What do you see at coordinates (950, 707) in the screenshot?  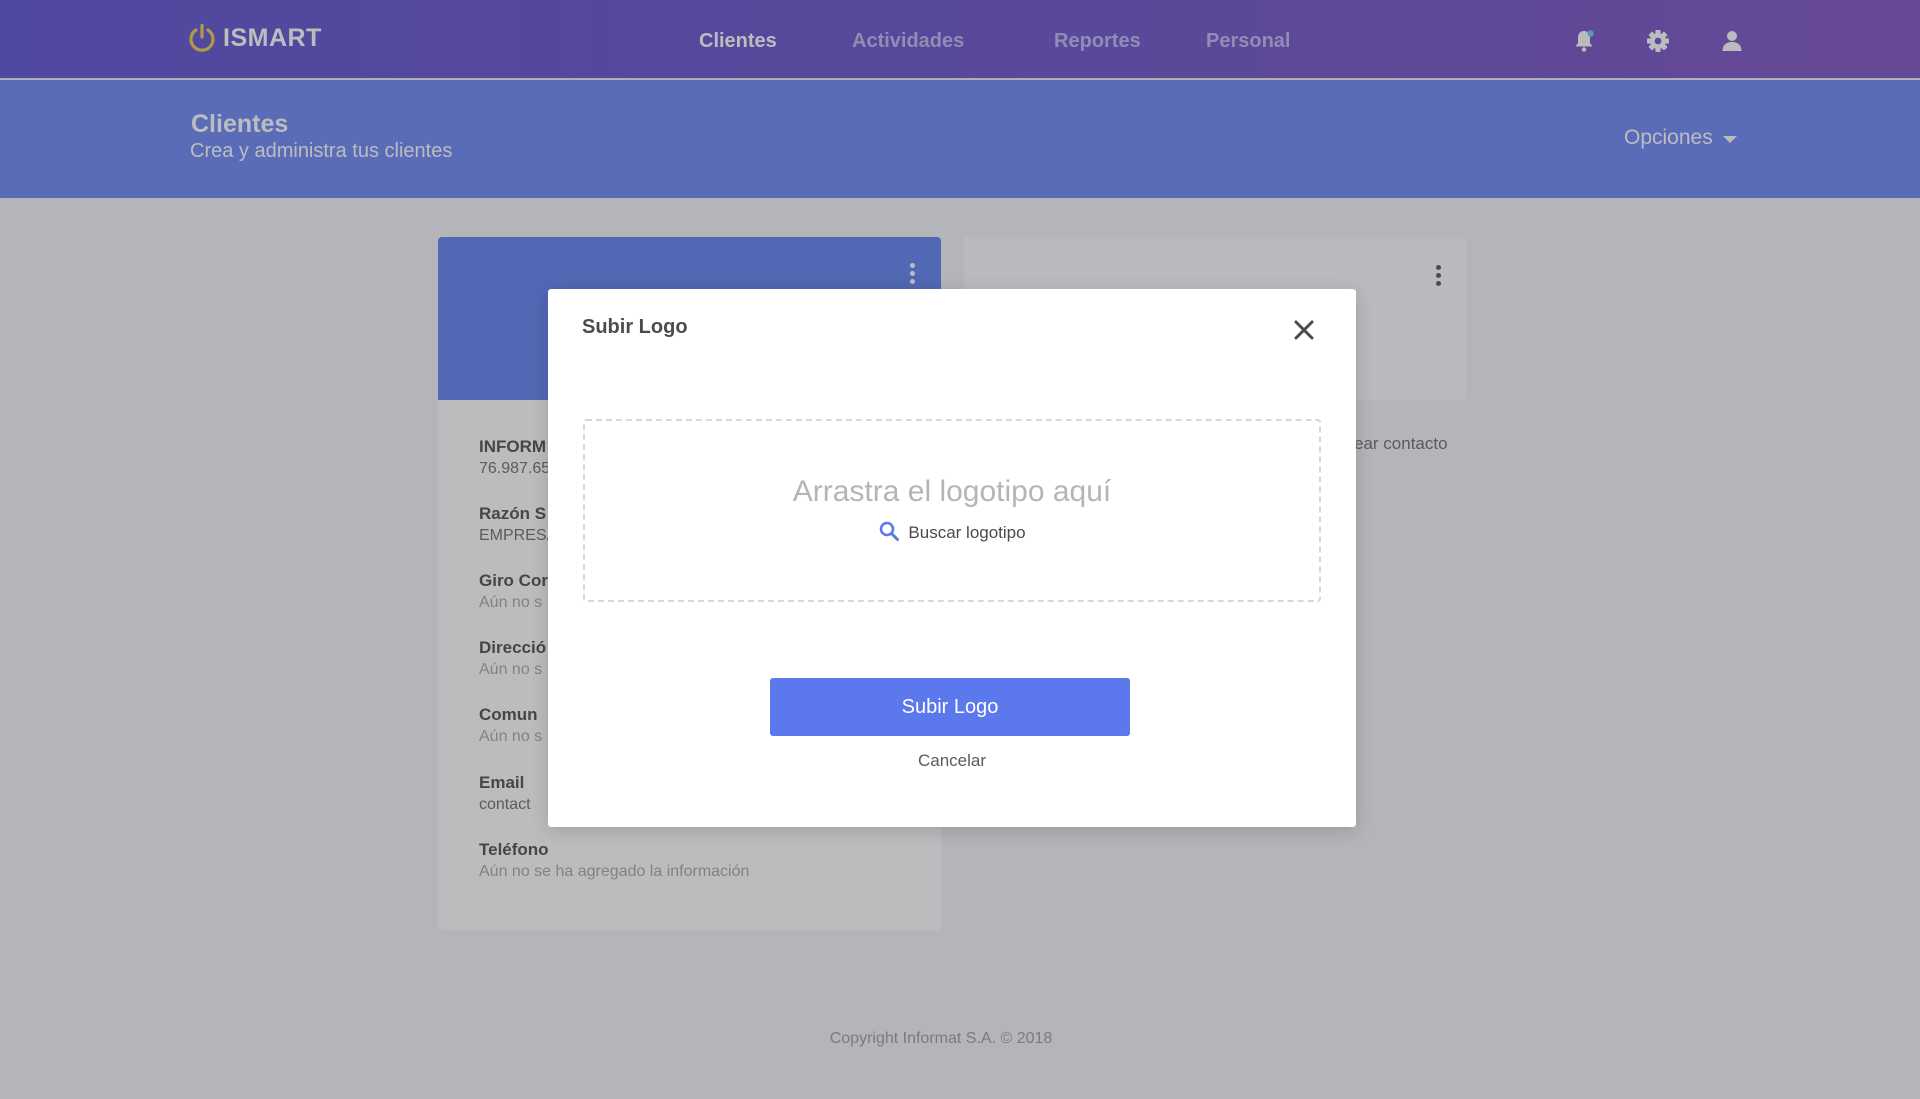 I see `upload-logo-button: Subir Logo` at bounding box center [950, 707].